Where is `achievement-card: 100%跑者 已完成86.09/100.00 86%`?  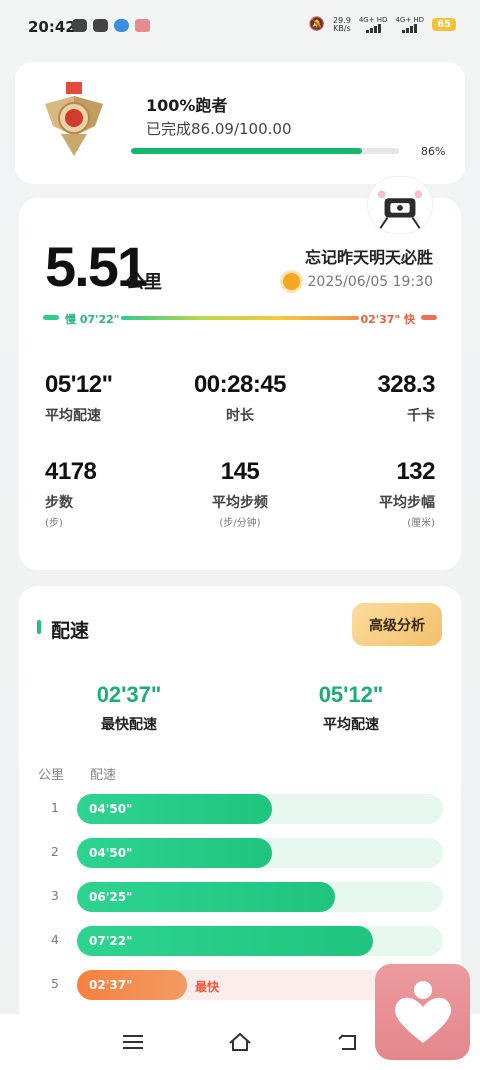 achievement-card: 100%跑者 已完成86.09/100.00 86% is located at coordinates (240, 123).